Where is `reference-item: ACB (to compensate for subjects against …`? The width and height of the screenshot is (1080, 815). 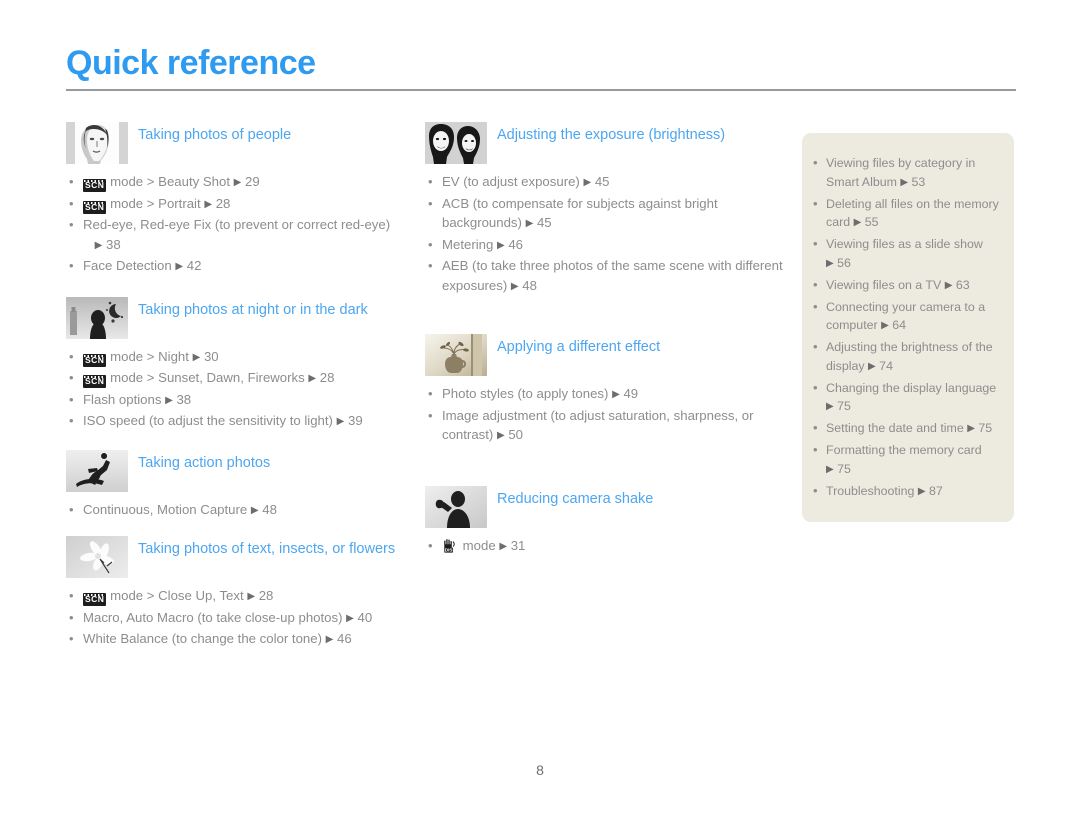 reference-item: ACB (to compensate for subjects against … is located at coordinates (605, 214).